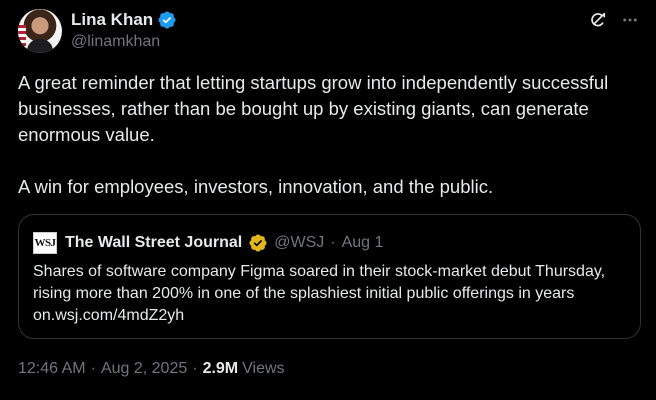  I want to click on quoted-post-header: WSJ The Wall Street Journal @WSJ · Aug 1, so click(208, 243).